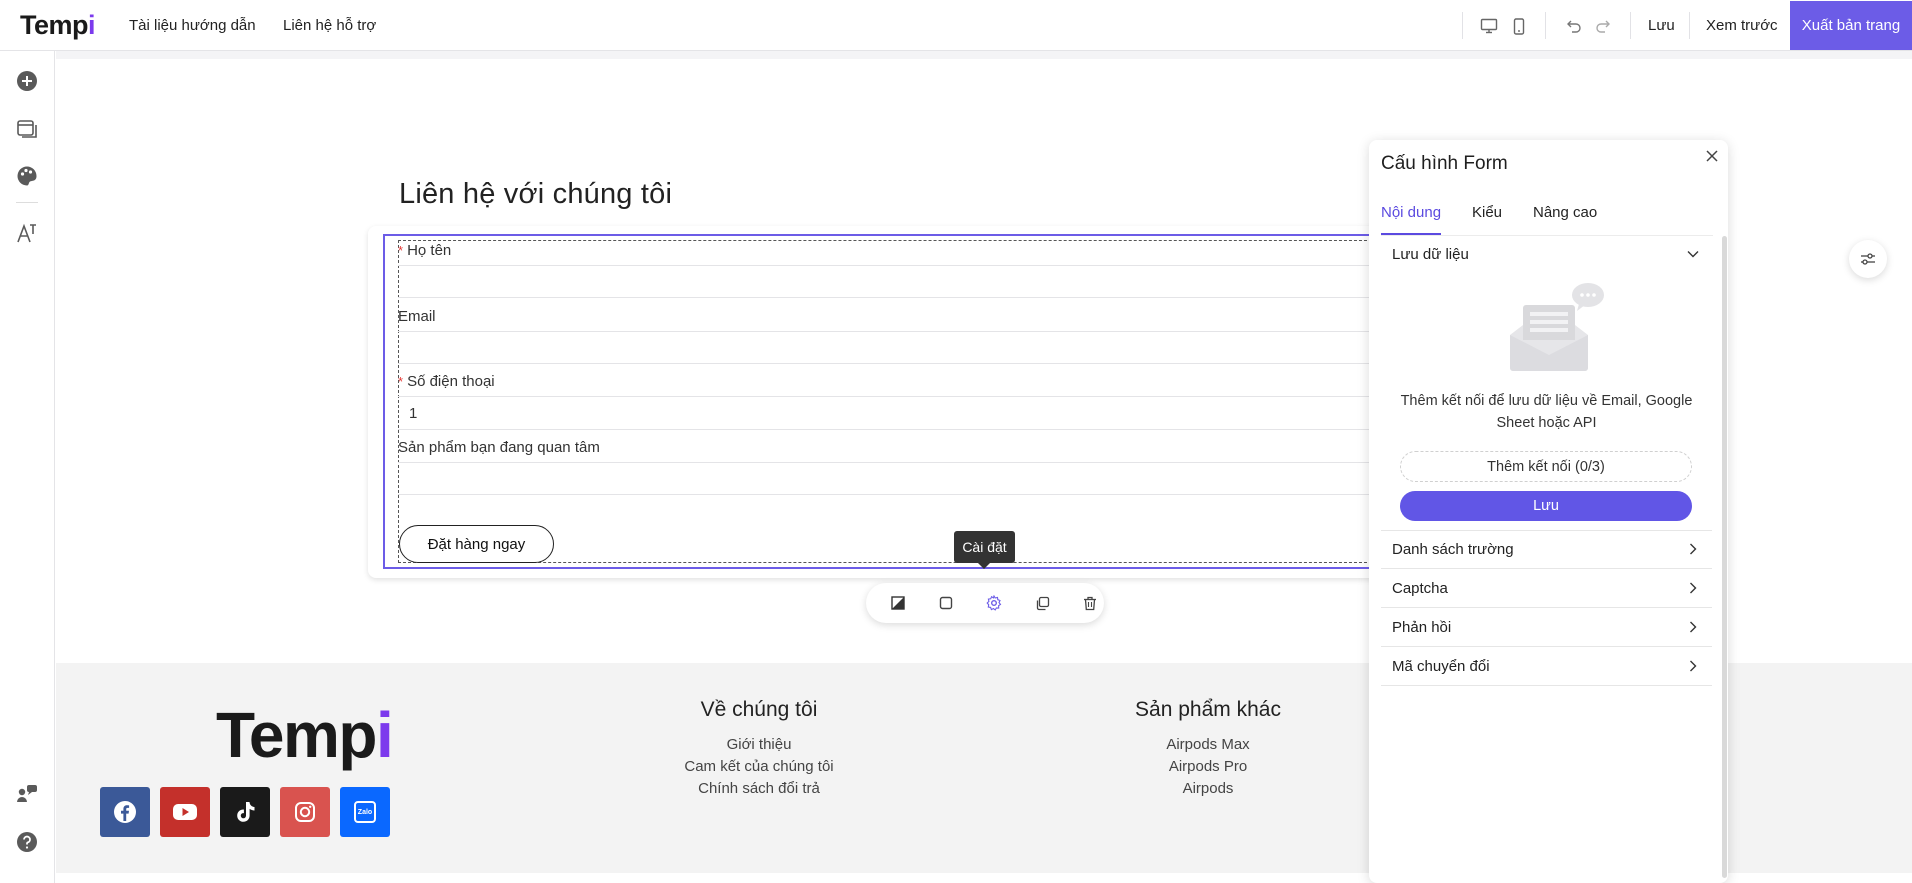 This screenshot has height=883, width=1912. I want to click on adjust-settings-button, so click(1868, 259).